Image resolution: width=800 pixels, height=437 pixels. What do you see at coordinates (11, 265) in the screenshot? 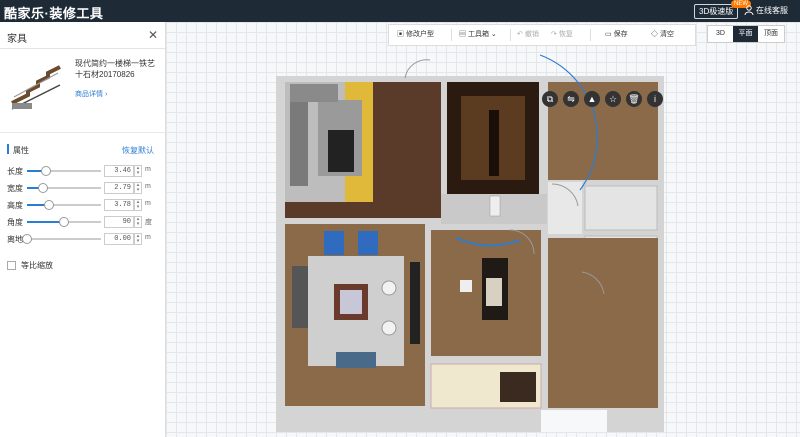
I see `proportional-scale-checkbox` at bounding box center [11, 265].